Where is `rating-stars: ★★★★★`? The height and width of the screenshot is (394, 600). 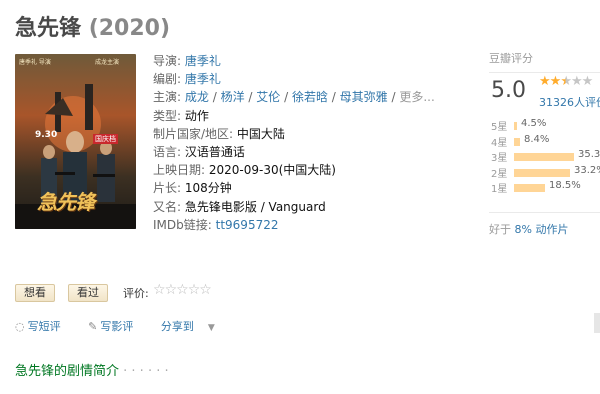
rating-stars: ★★★★★ is located at coordinates (566, 81).